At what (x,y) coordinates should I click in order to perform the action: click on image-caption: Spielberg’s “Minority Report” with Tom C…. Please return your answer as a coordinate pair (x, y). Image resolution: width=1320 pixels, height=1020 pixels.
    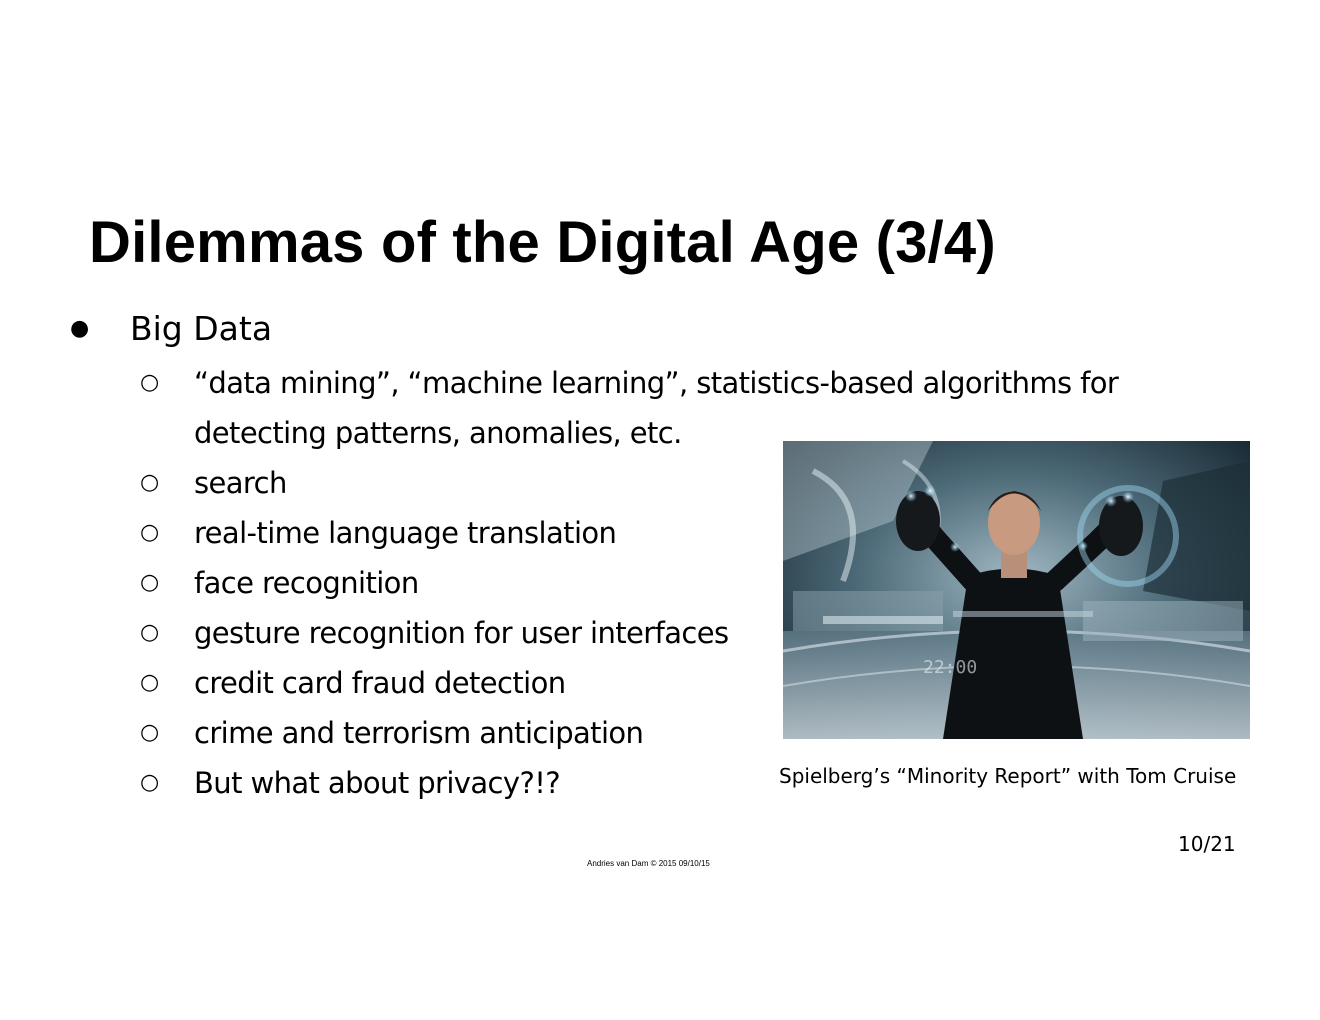
    Looking at the image, I should click on (1008, 776).